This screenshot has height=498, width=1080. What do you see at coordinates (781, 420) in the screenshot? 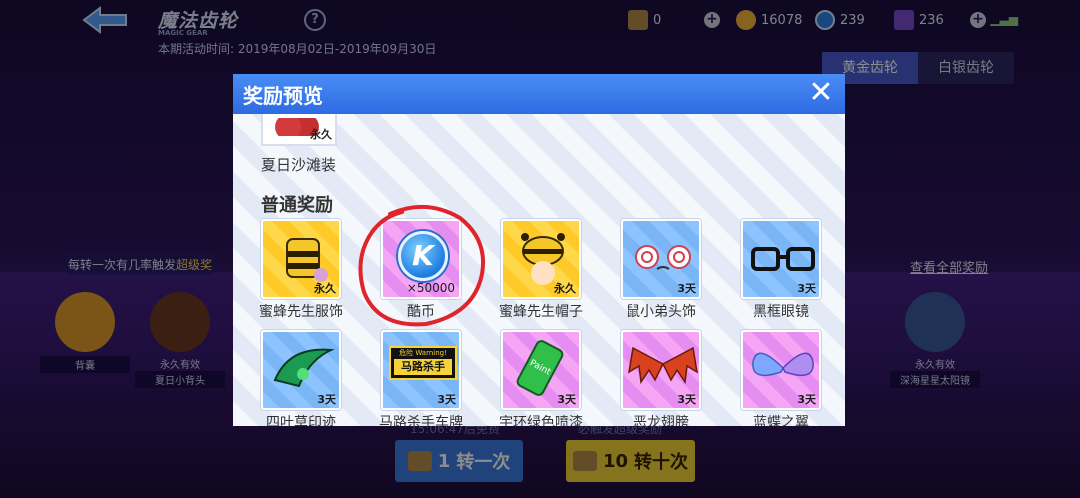
I see `reward-item-name: 蓝蝶之翼` at bounding box center [781, 420].